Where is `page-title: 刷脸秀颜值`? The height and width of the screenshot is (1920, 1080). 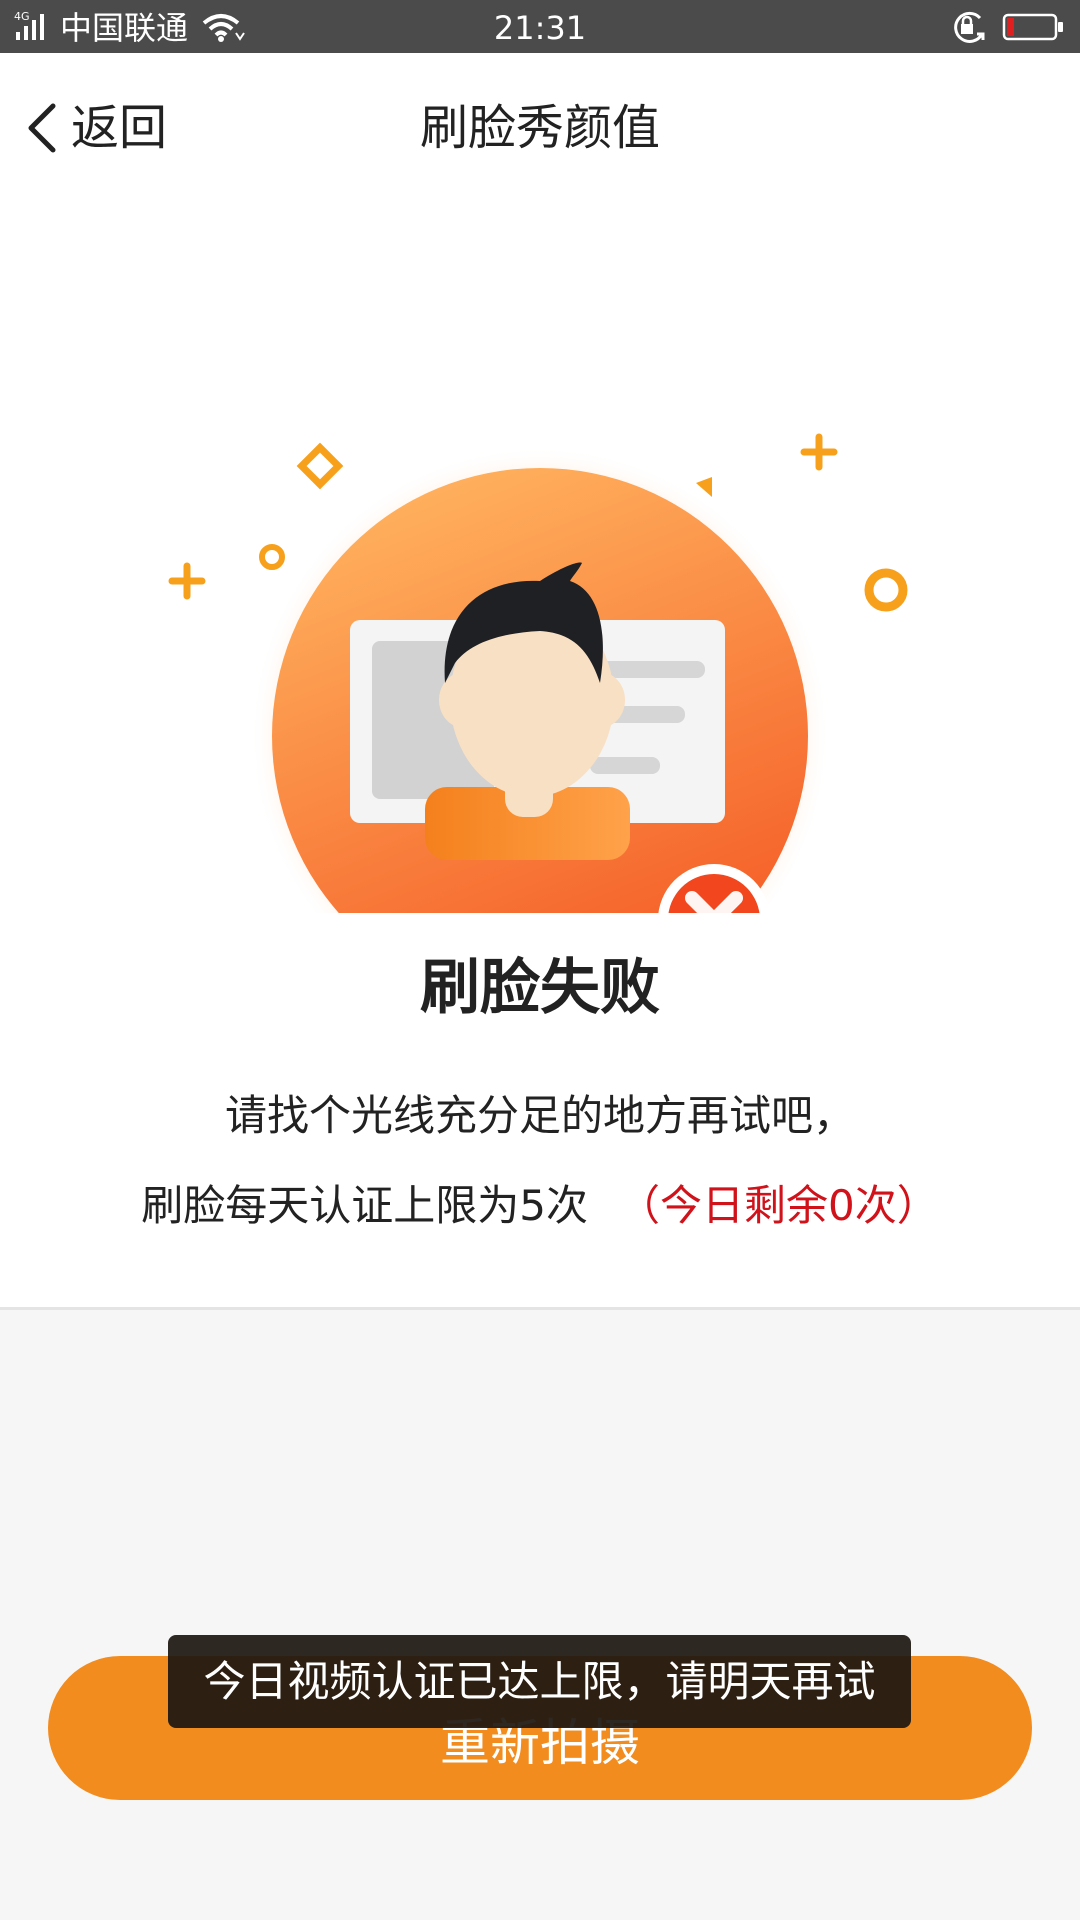
page-title: 刷脸秀颜值 is located at coordinates (539, 128).